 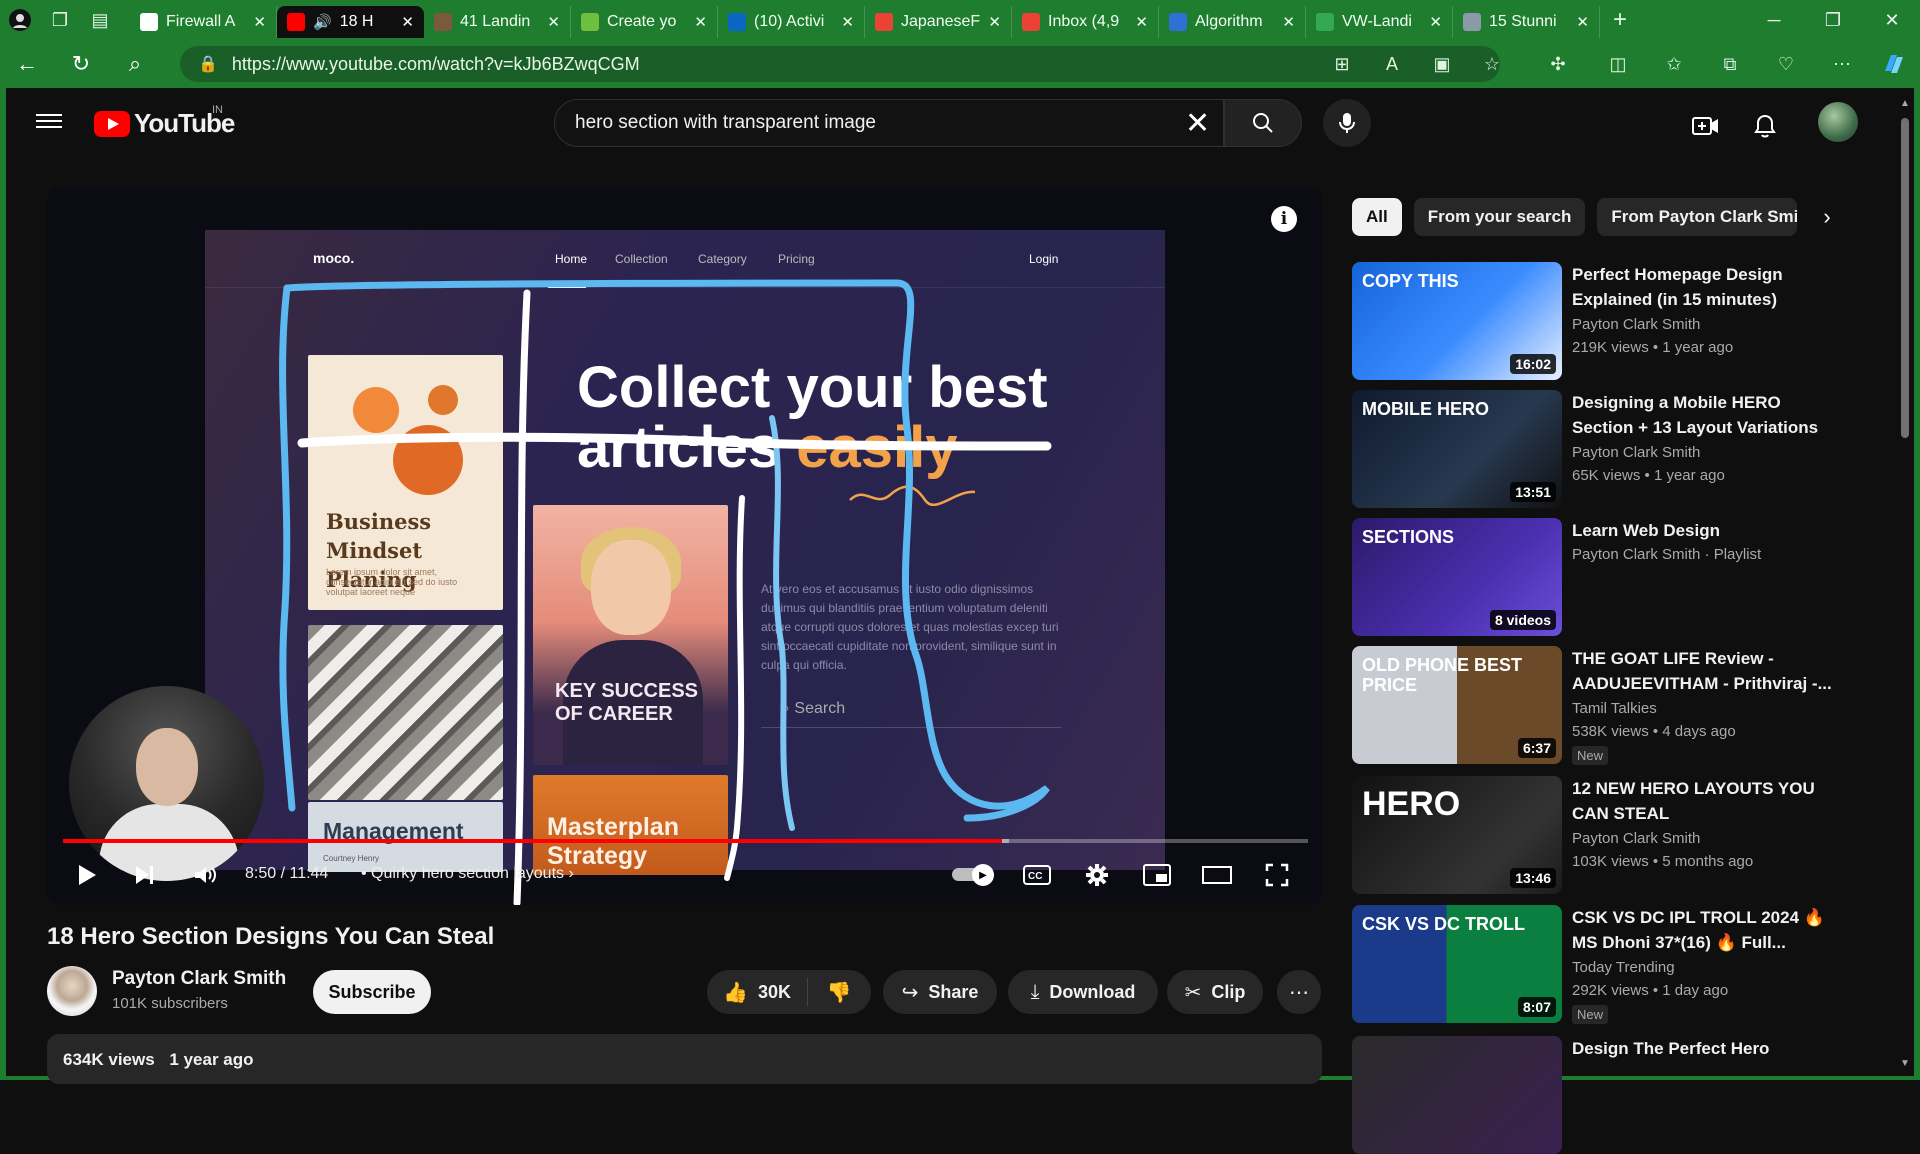 What do you see at coordinates (1674, 64) in the screenshot?
I see `favorites-icon: ✩` at bounding box center [1674, 64].